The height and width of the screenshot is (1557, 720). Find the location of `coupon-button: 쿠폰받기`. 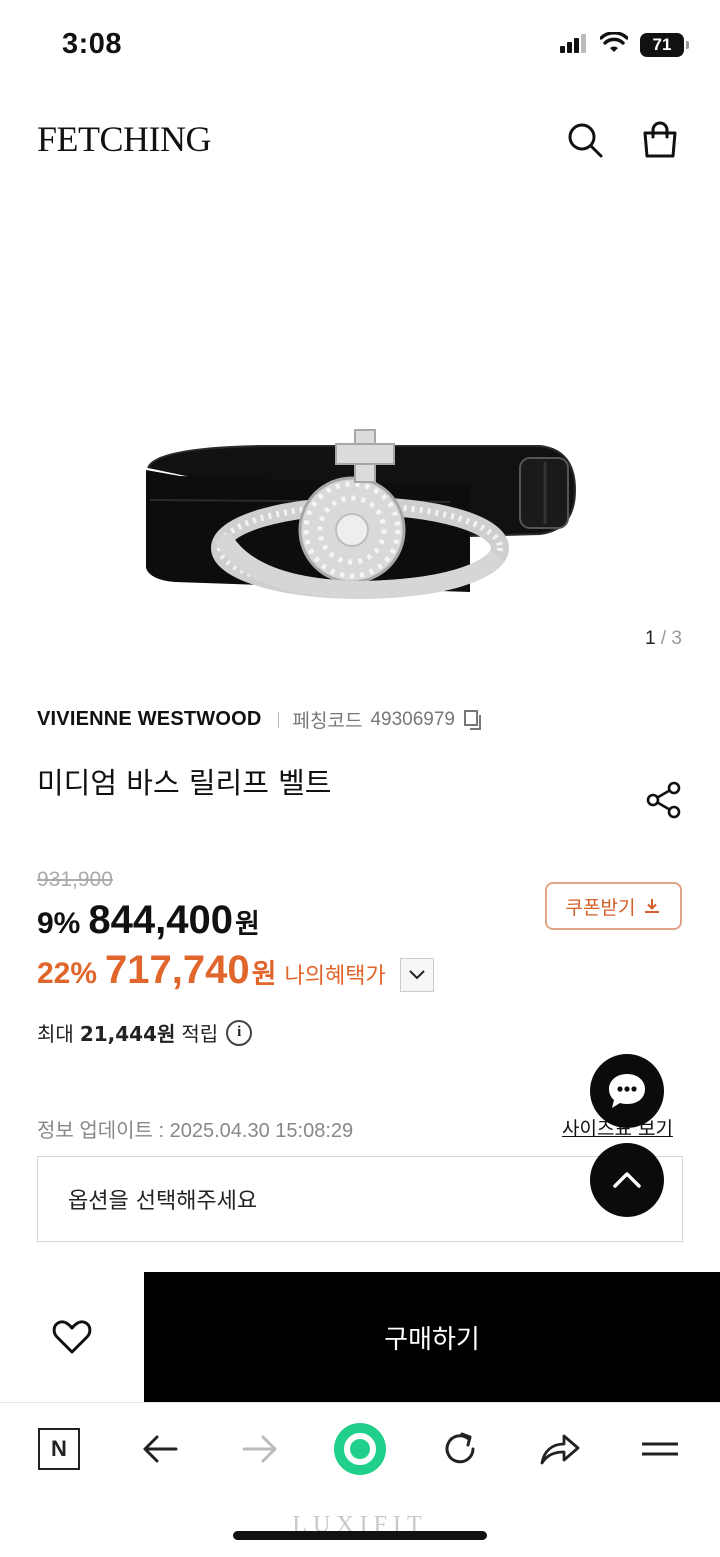

coupon-button: 쿠폰받기 is located at coordinates (613, 906).